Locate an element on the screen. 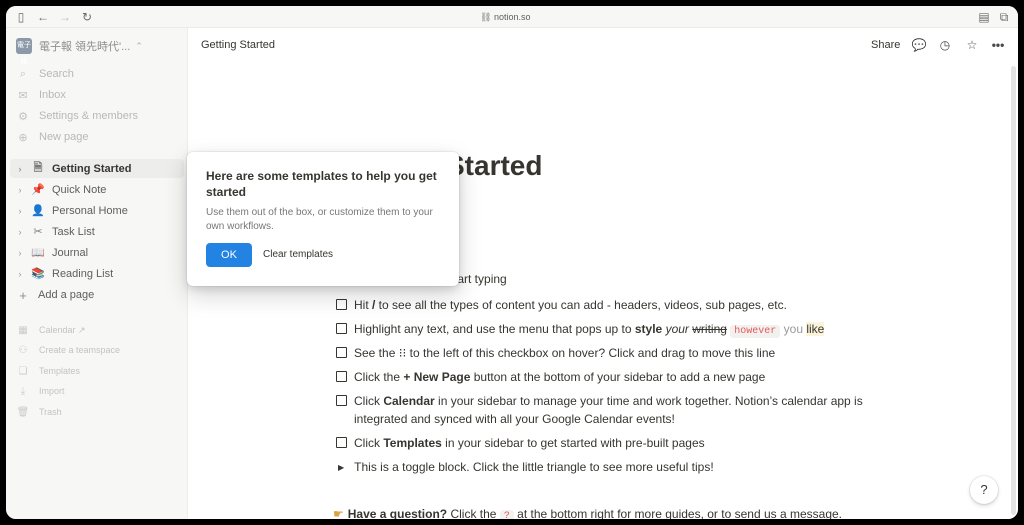  triangle-right-icon: ▶ is located at coordinates (341, 467).